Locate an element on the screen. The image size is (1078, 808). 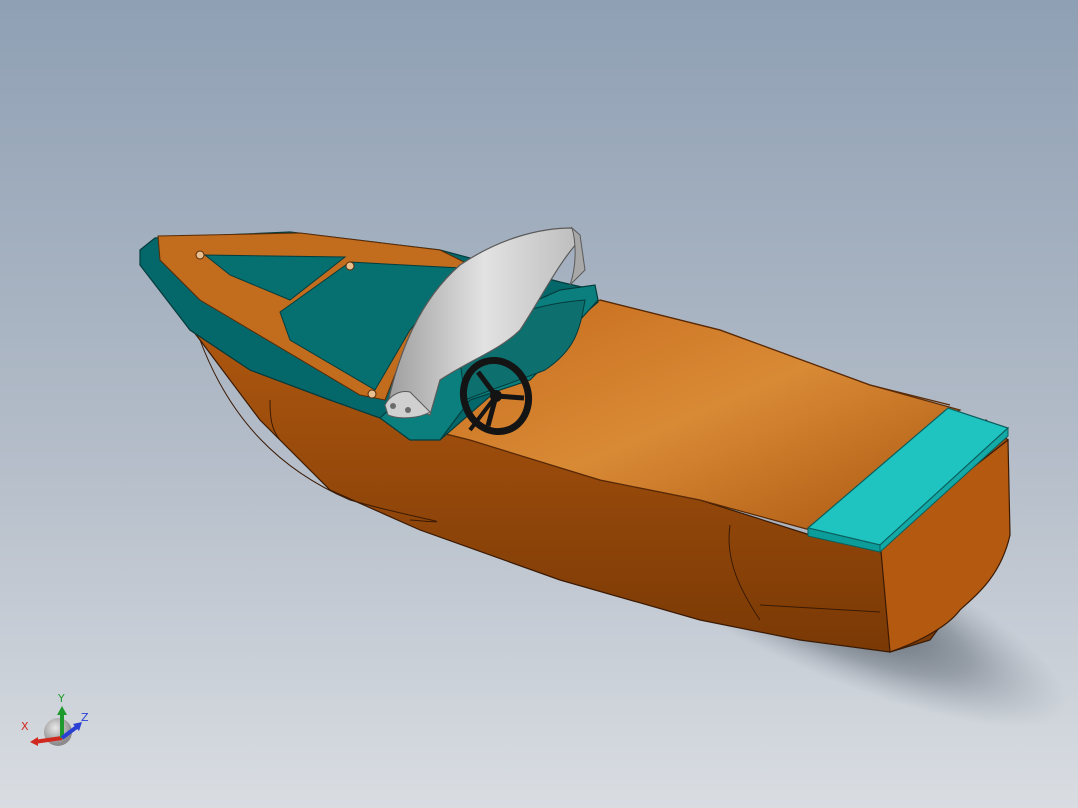
triad-z-label: Z is located at coordinates (85, 717).